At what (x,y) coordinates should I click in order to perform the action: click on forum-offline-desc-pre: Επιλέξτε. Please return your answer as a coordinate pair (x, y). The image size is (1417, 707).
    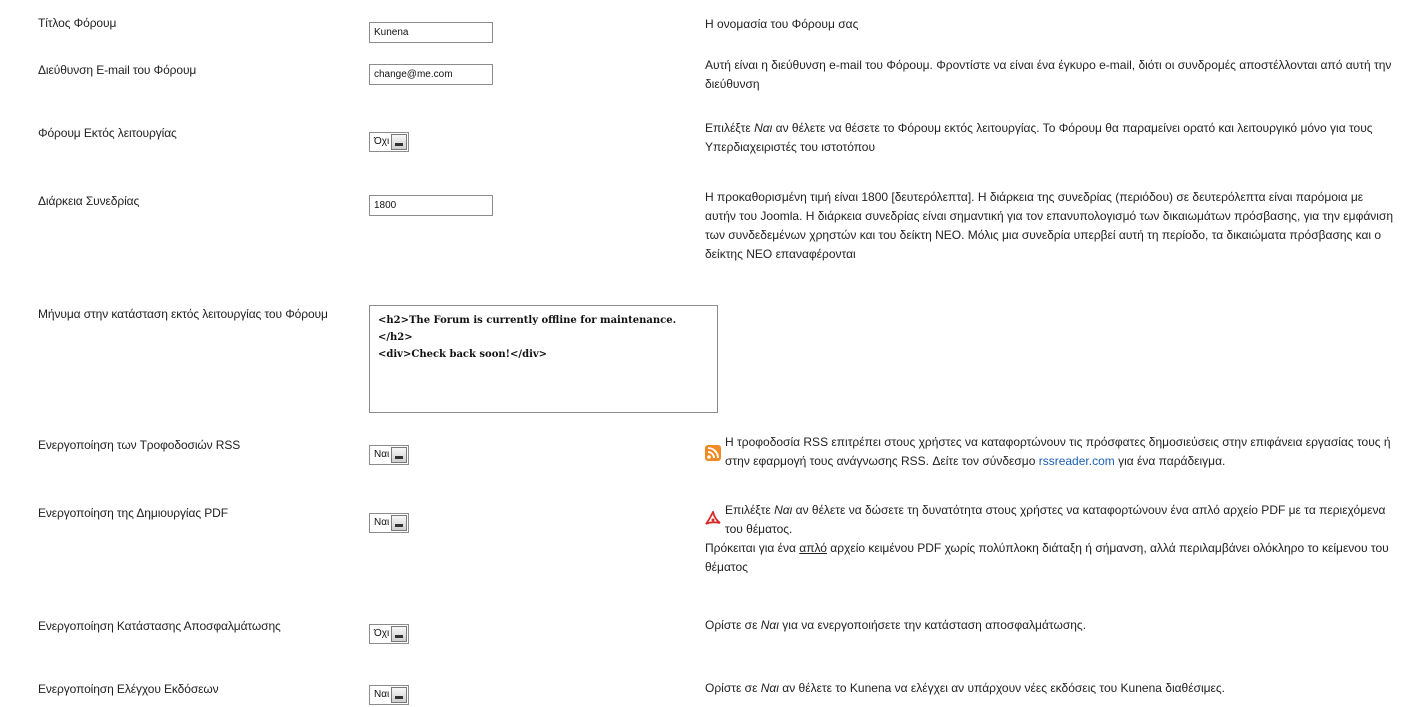
    Looking at the image, I should click on (730, 128).